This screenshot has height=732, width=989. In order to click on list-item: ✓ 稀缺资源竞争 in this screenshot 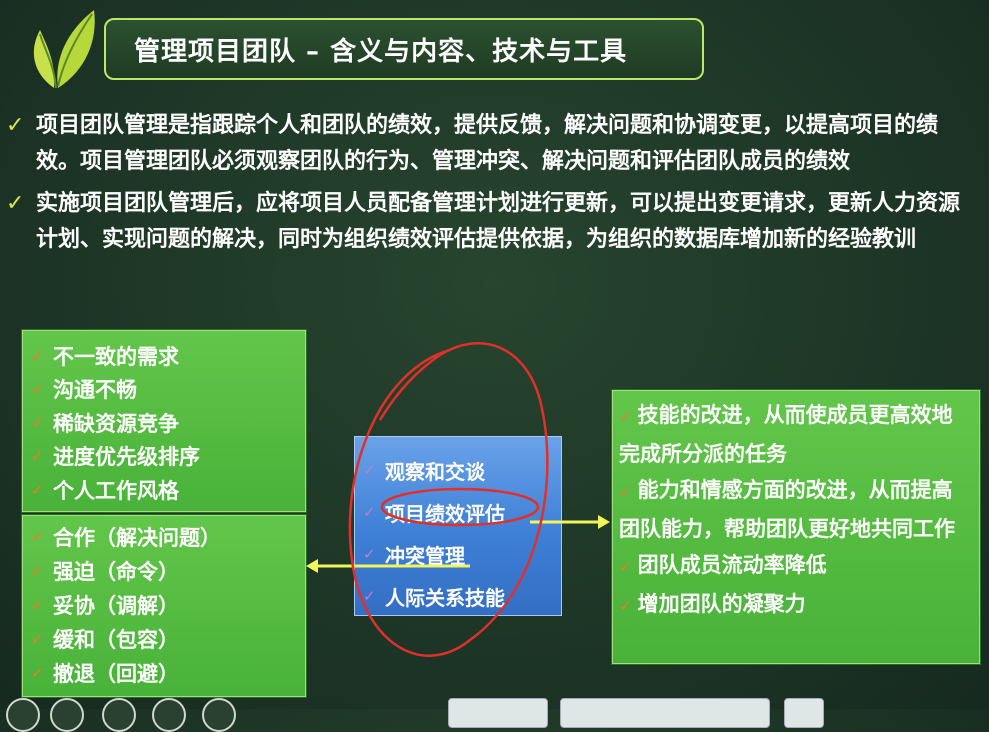, I will do `click(164, 423)`.